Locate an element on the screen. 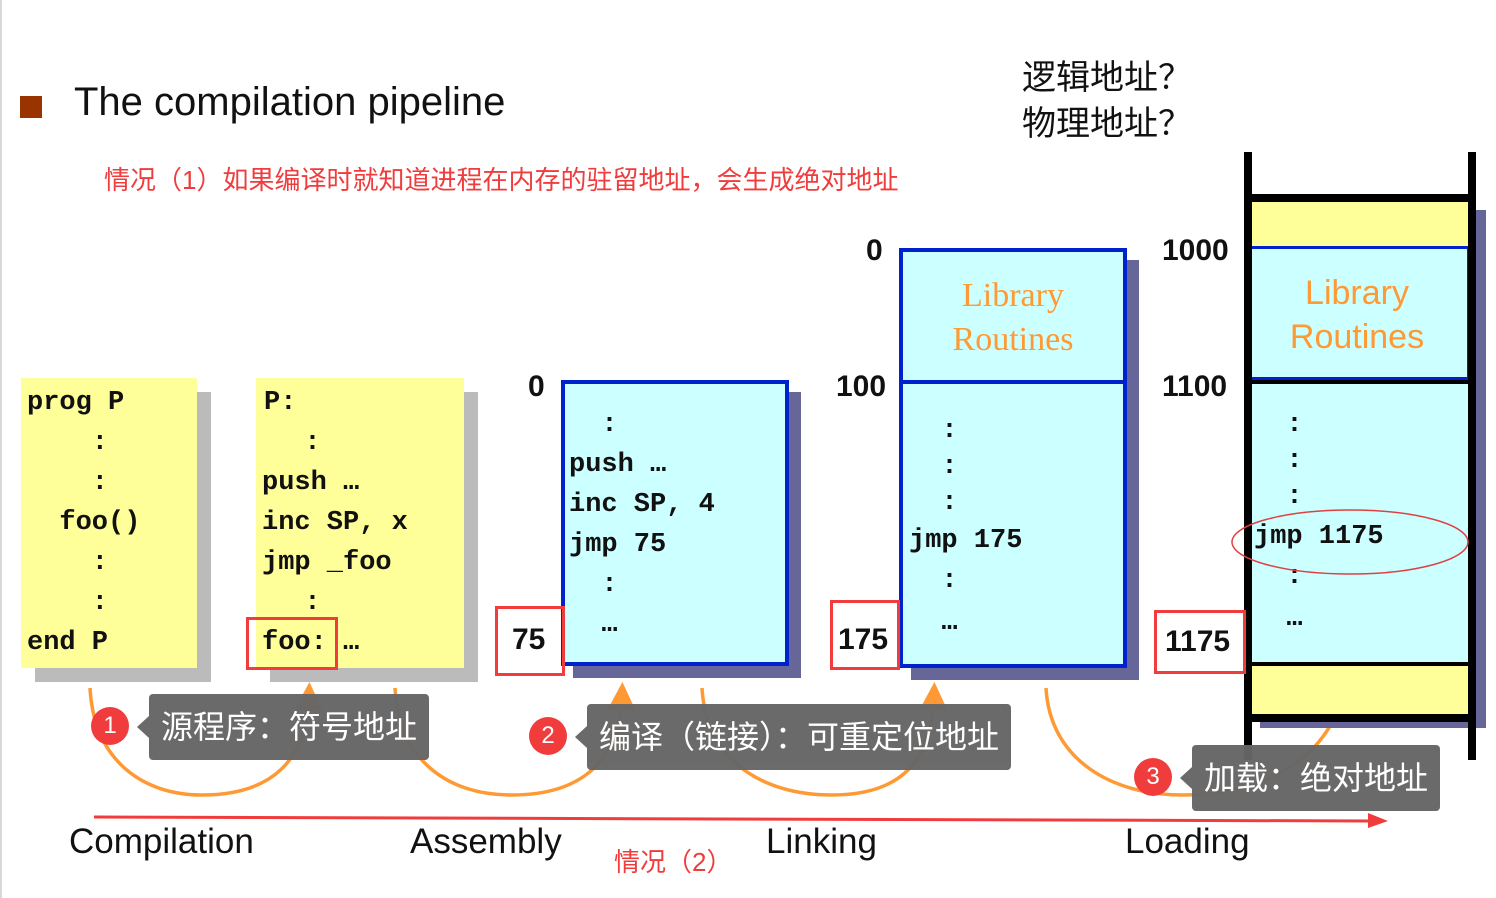  code-line: prog P is located at coordinates (76, 403).